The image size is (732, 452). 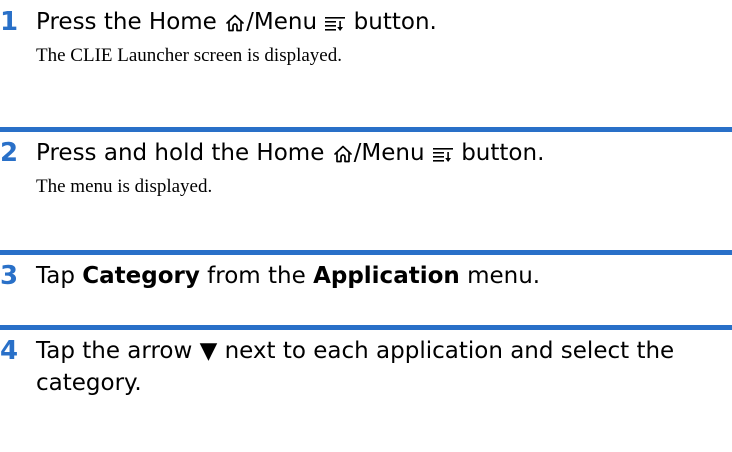 I want to click on step-result-1: The CLIE Launcher screen is displayed., so click(x=189, y=55).